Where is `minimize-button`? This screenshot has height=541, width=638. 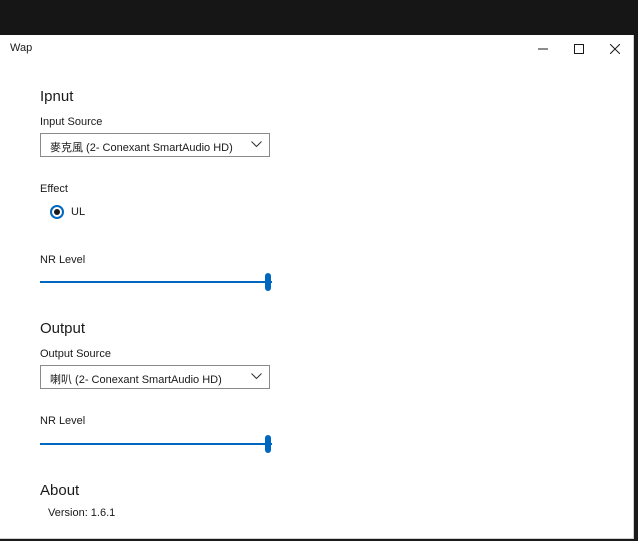
minimize-button is located at coordinates (543, 49).